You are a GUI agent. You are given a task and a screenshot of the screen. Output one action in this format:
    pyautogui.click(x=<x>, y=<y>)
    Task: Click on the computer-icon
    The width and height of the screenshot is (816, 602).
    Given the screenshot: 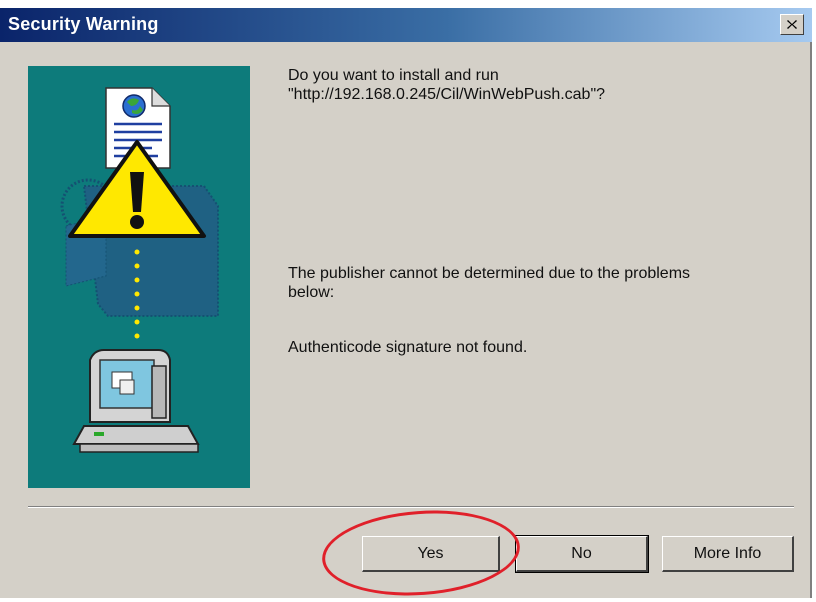 What is the action you would take?
    pyautogui.click(x=136, y=401)
    